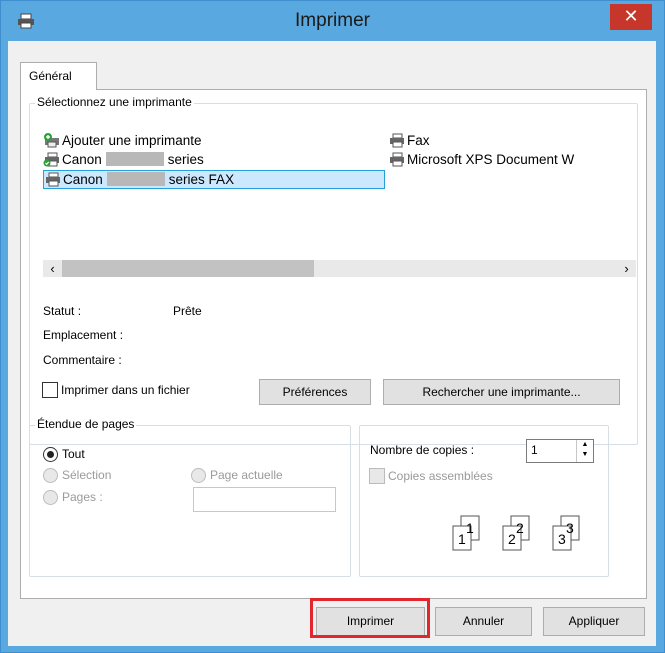 The image size is (665, 653). I want to click on collate-label: Copies assemblées, so click(440, 476).